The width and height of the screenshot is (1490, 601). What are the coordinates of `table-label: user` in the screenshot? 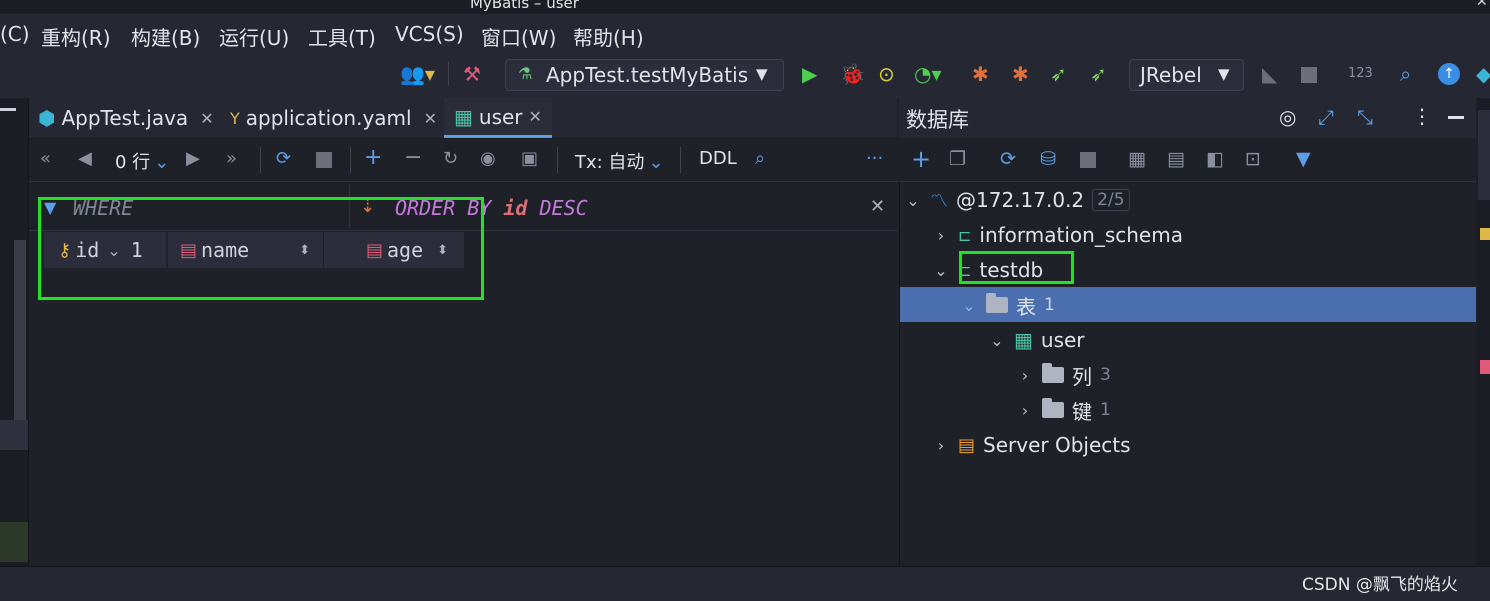 It's located at (1062, 340).